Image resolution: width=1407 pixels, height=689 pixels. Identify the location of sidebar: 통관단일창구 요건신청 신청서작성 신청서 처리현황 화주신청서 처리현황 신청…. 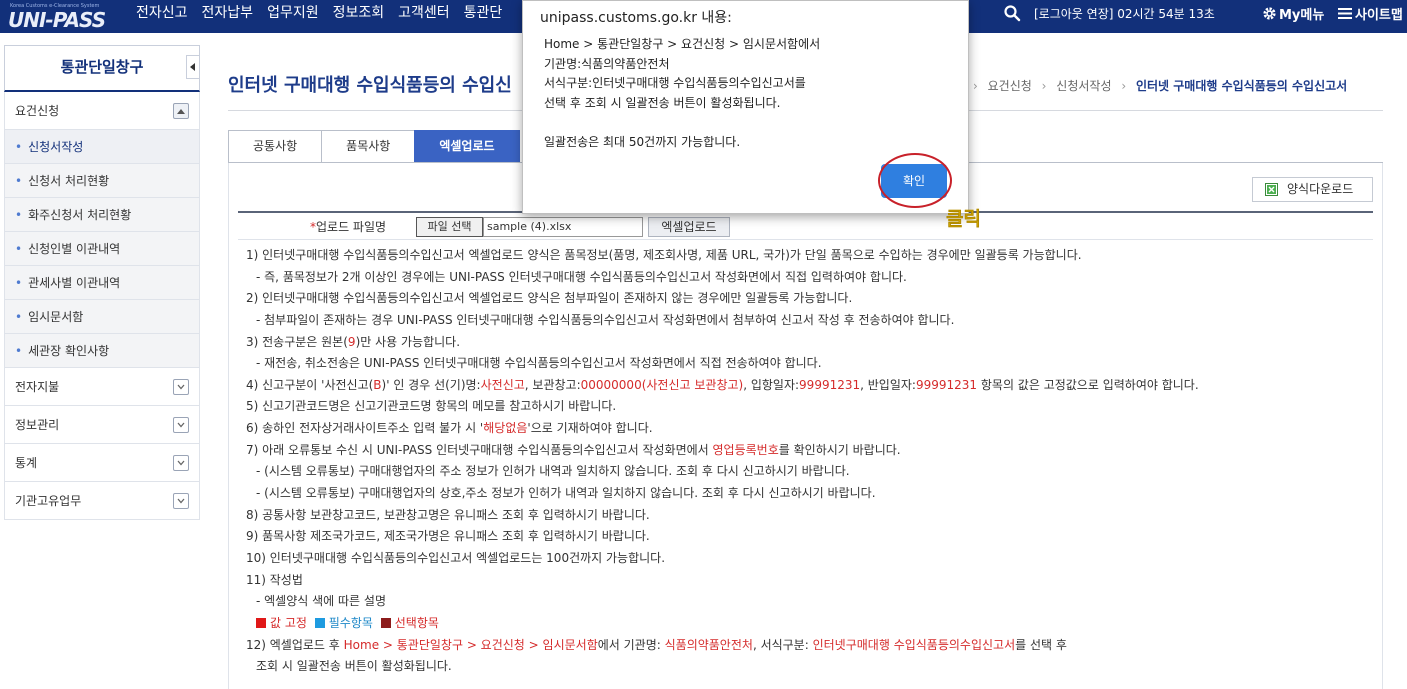
(102, 282).